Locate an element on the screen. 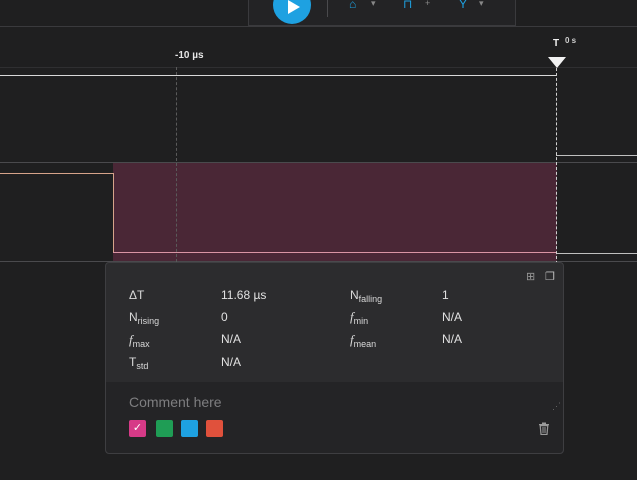 The width and height of the screenshot is (637, 480). resize-grip-icon: ⋰ is located at coordinates (556, 406).